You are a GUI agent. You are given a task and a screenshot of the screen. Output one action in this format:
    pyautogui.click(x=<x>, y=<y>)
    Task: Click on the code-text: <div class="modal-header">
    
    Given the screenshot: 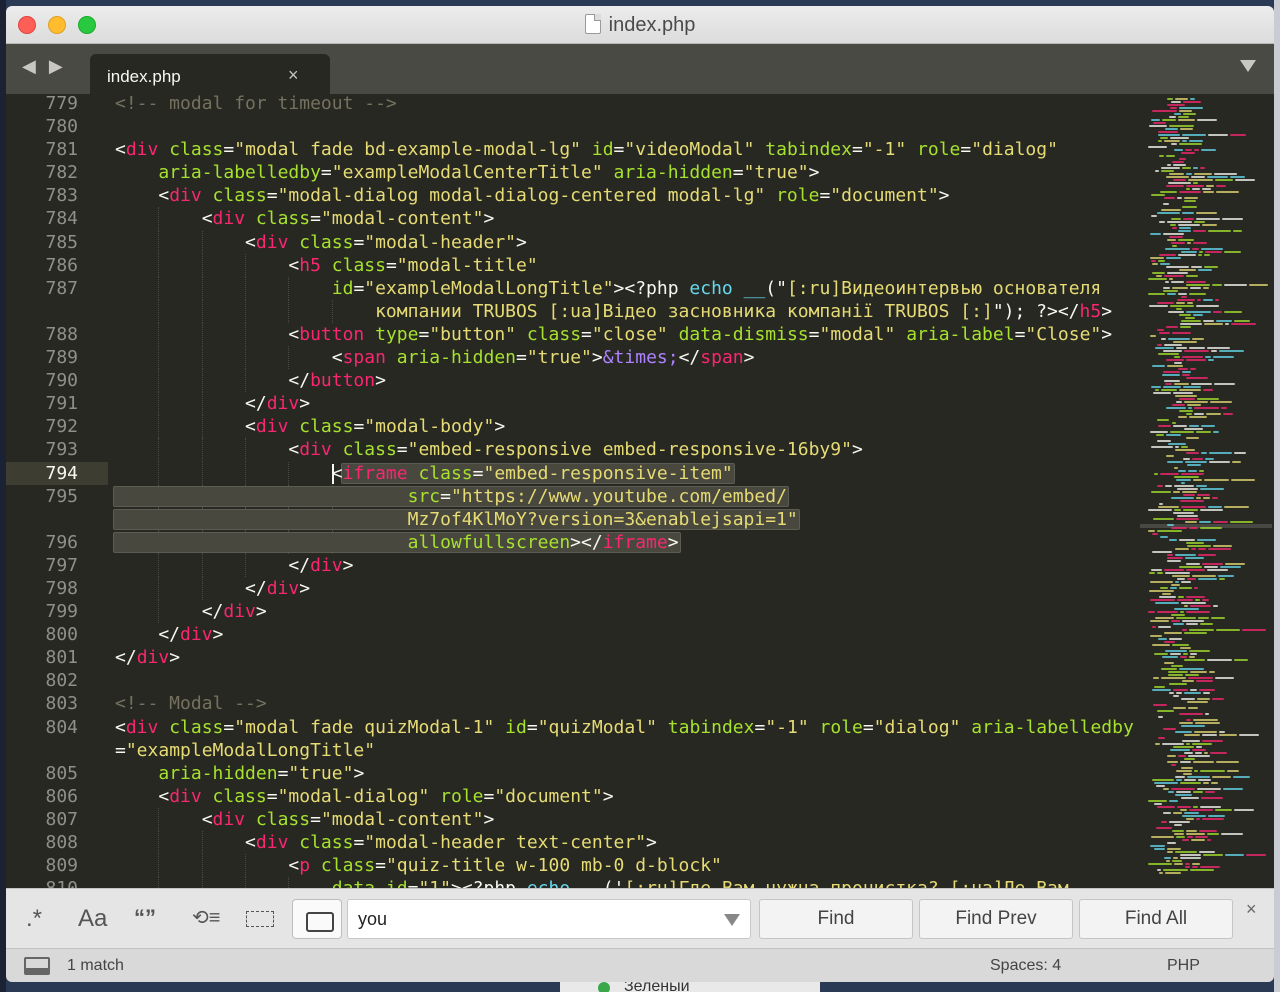 What is the action you would take?
    pyautogui.click(x=321, y=242)
    